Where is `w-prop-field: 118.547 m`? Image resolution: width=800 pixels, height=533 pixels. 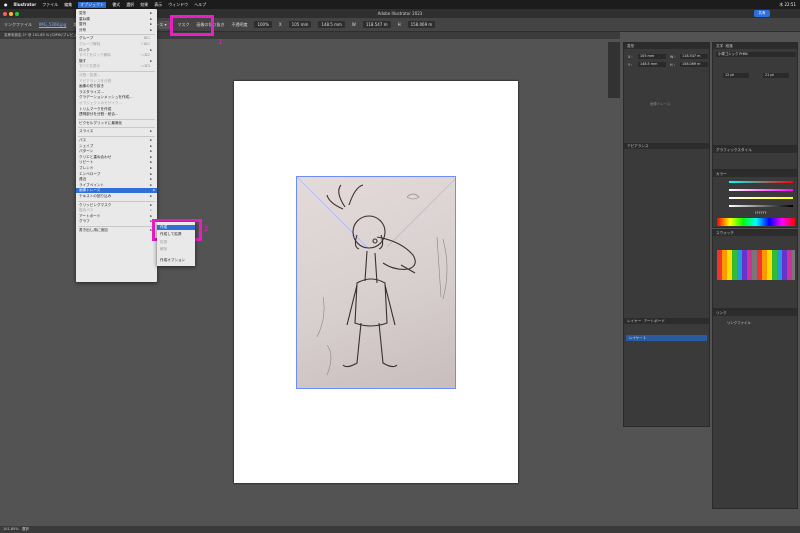
w-prop-field: 118.547 m is located at coordinates (694, 56).